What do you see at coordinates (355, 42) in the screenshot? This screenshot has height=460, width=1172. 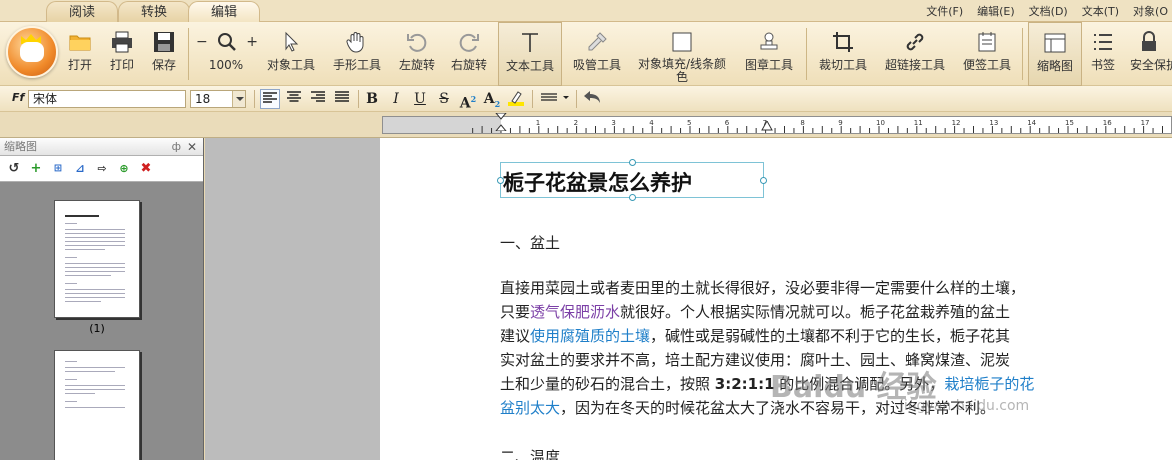 I see `hand-icon` at bounding box center [355, 42].